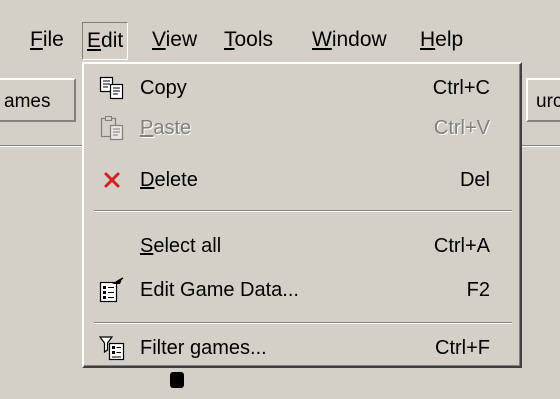 The height and width of the screenshot is (399, 560). I want to click on tab-right-partial: urc, so click(543, 100).